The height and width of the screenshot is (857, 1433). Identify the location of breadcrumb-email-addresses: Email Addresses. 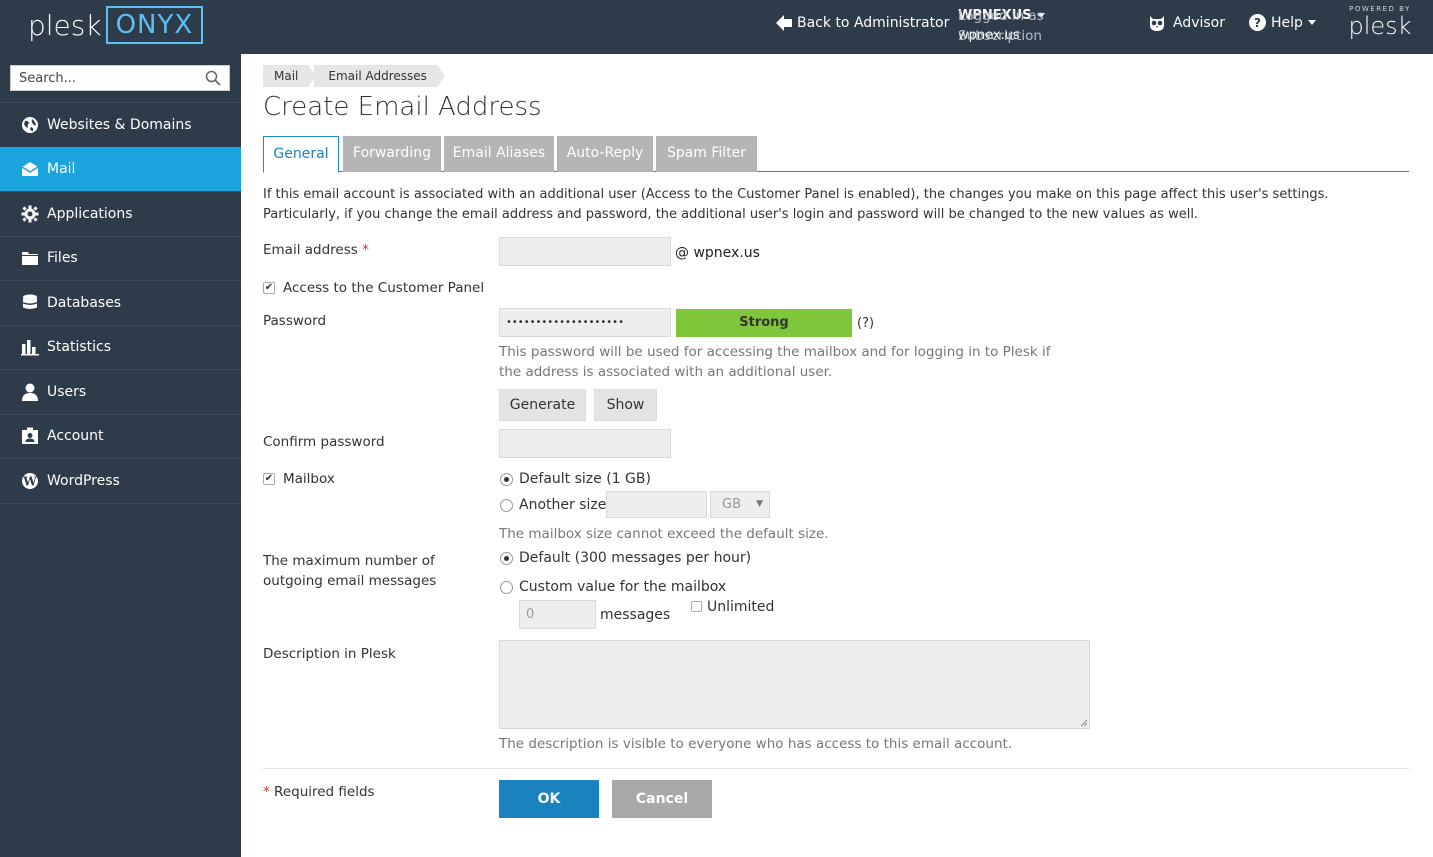
(379, 76).